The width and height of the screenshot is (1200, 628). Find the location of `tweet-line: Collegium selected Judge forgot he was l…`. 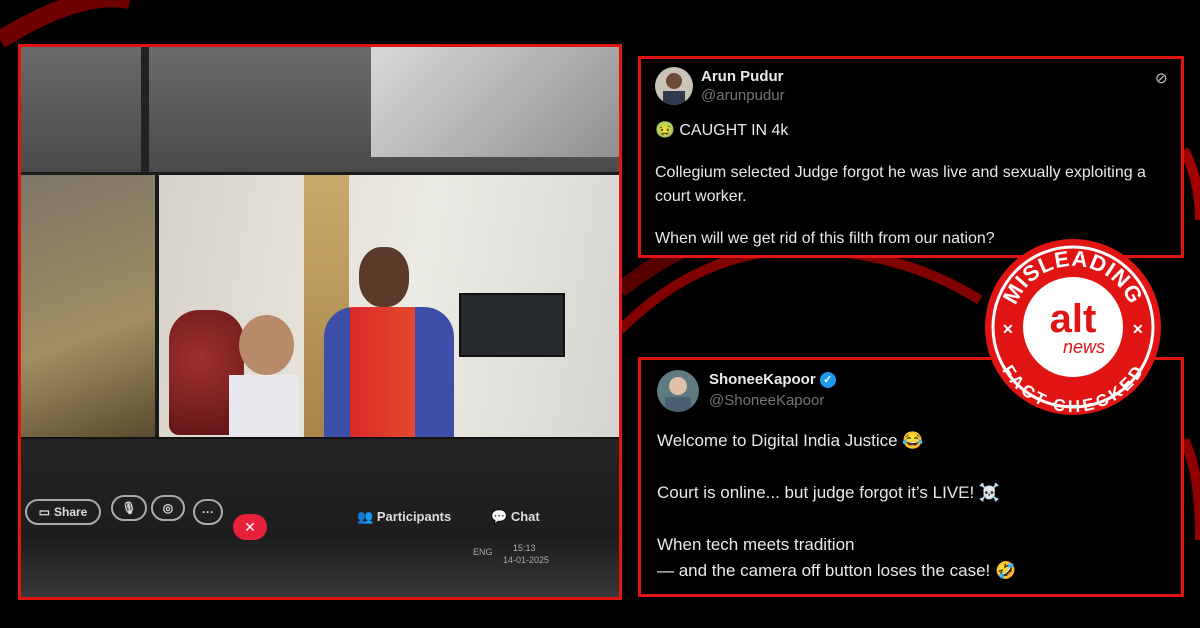

tweet-line: Collegium selected Judge forgot he was l… is located at coordinates (900, 184).